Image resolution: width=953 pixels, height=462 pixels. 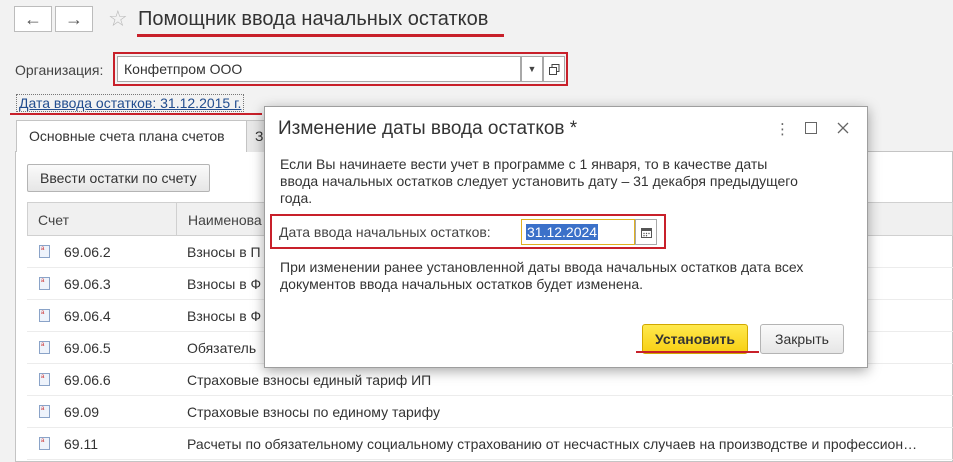 I want to click on forward-button: →, so click(x=74, y=19).